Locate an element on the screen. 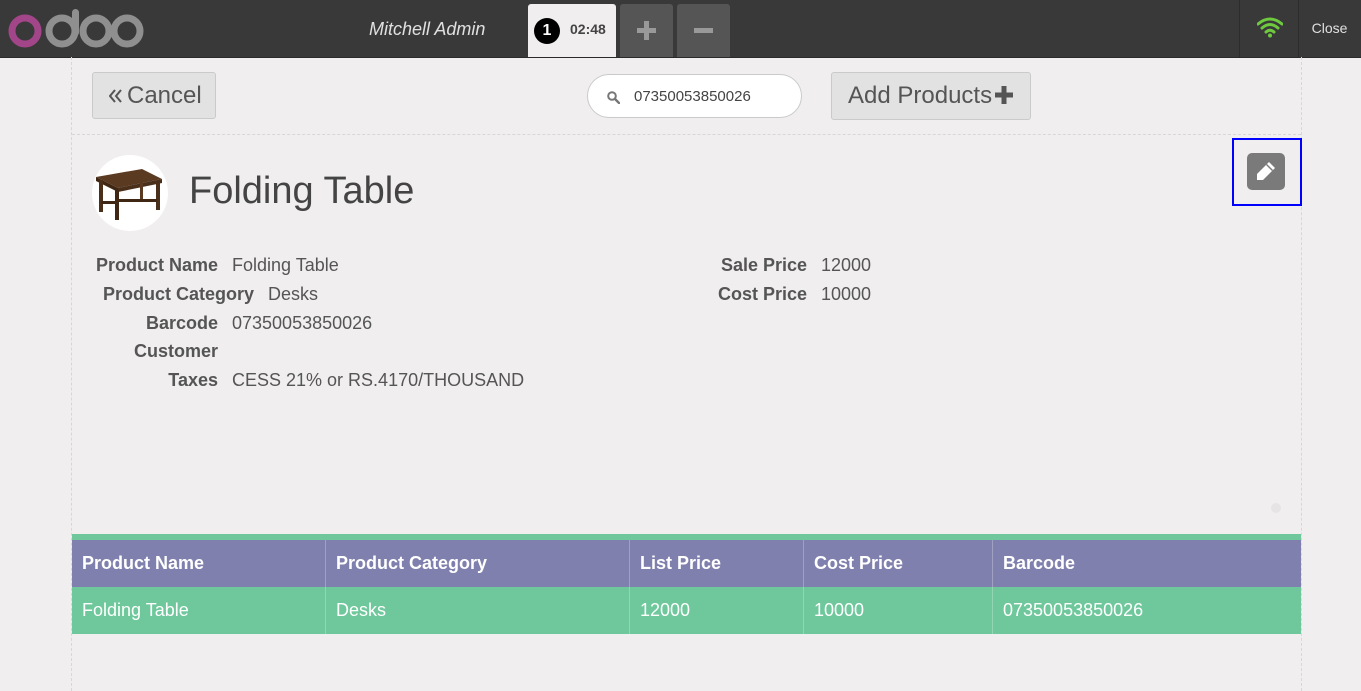 Image resolution: width=1361 pixels, height=691 pixels. column-header-list-price: List Price is located at coordinates (716, 563).